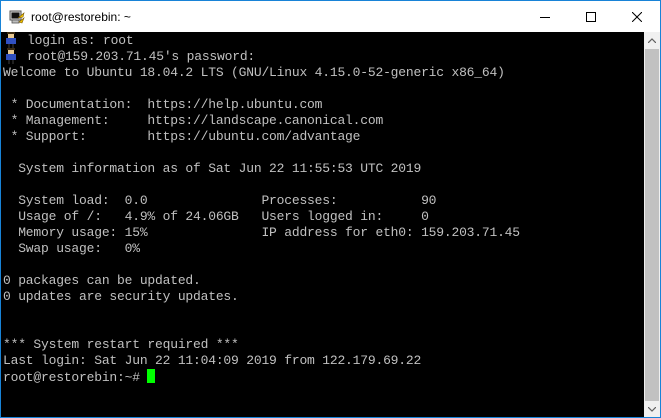 The height and width of the screenshot is (418, 661). I want to click on scroll-up-button, so click(652, 40).